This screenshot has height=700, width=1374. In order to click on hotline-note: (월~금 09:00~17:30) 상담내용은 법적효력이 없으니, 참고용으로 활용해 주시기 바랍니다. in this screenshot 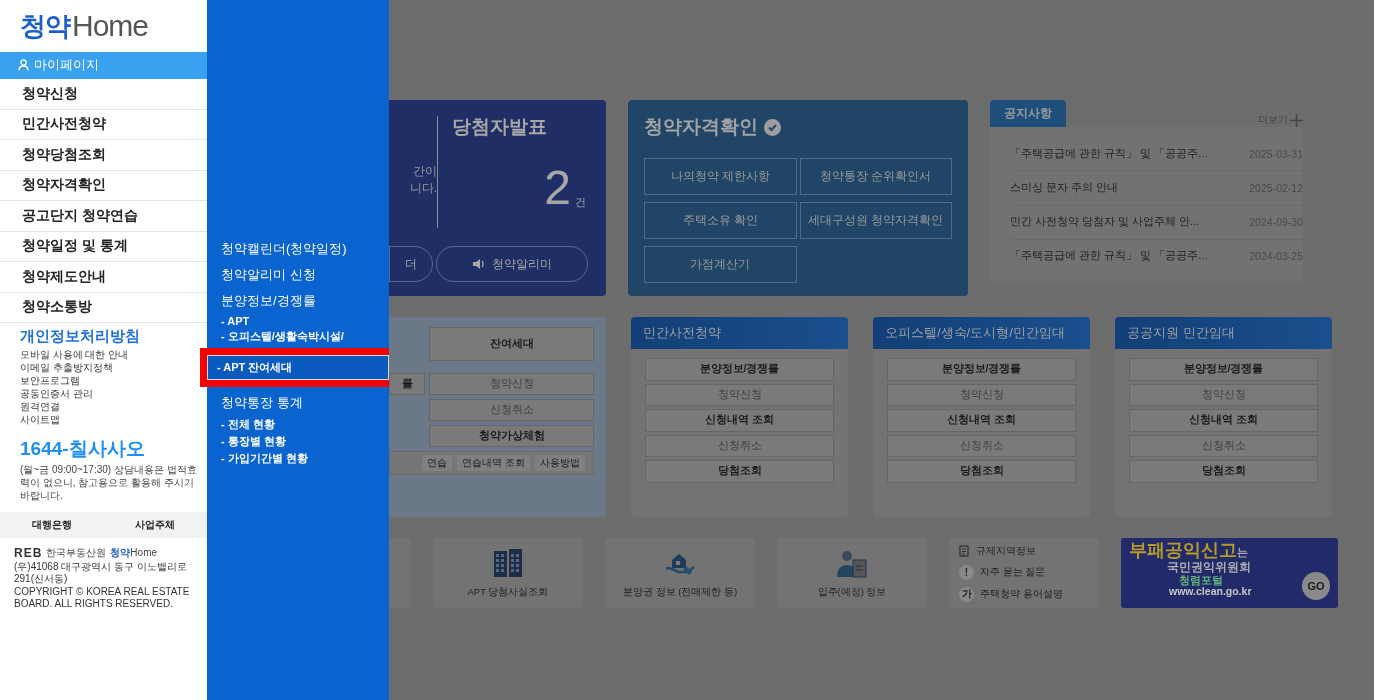, I will do `click(109, 482)`.